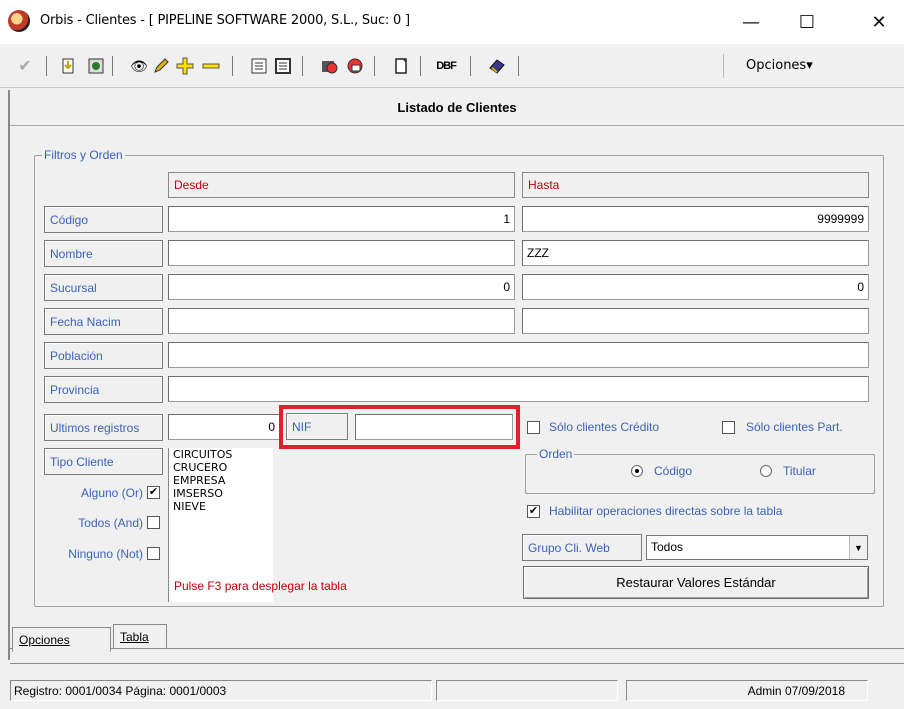  Describe the element at coordinates (221, 506) in the screenshot. I see `list-item: NIEVE` at that location.